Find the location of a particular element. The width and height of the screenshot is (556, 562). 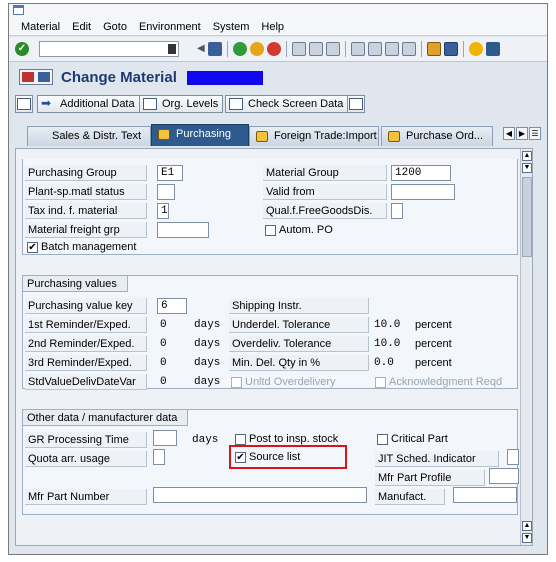

previous-page-icon is located at coordinates (375, 49).